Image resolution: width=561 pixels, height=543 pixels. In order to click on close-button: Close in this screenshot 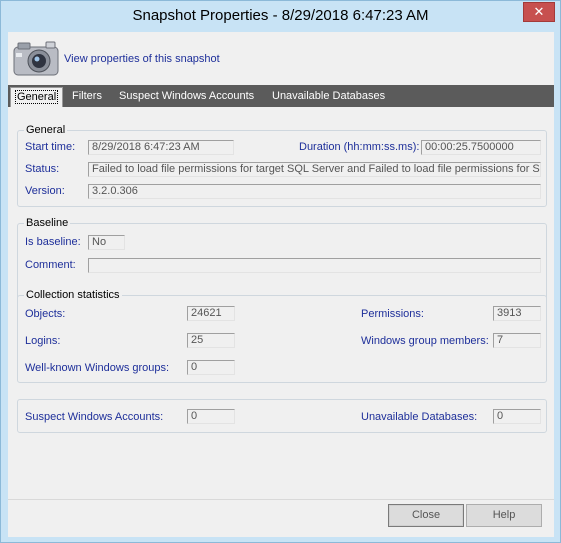, I will do `click(426, 515)`.